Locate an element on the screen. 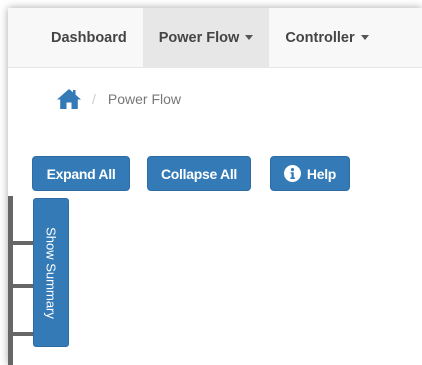 The image size is (422, 365). nav-item-controller: Controller is located at coordinates (326, 37).